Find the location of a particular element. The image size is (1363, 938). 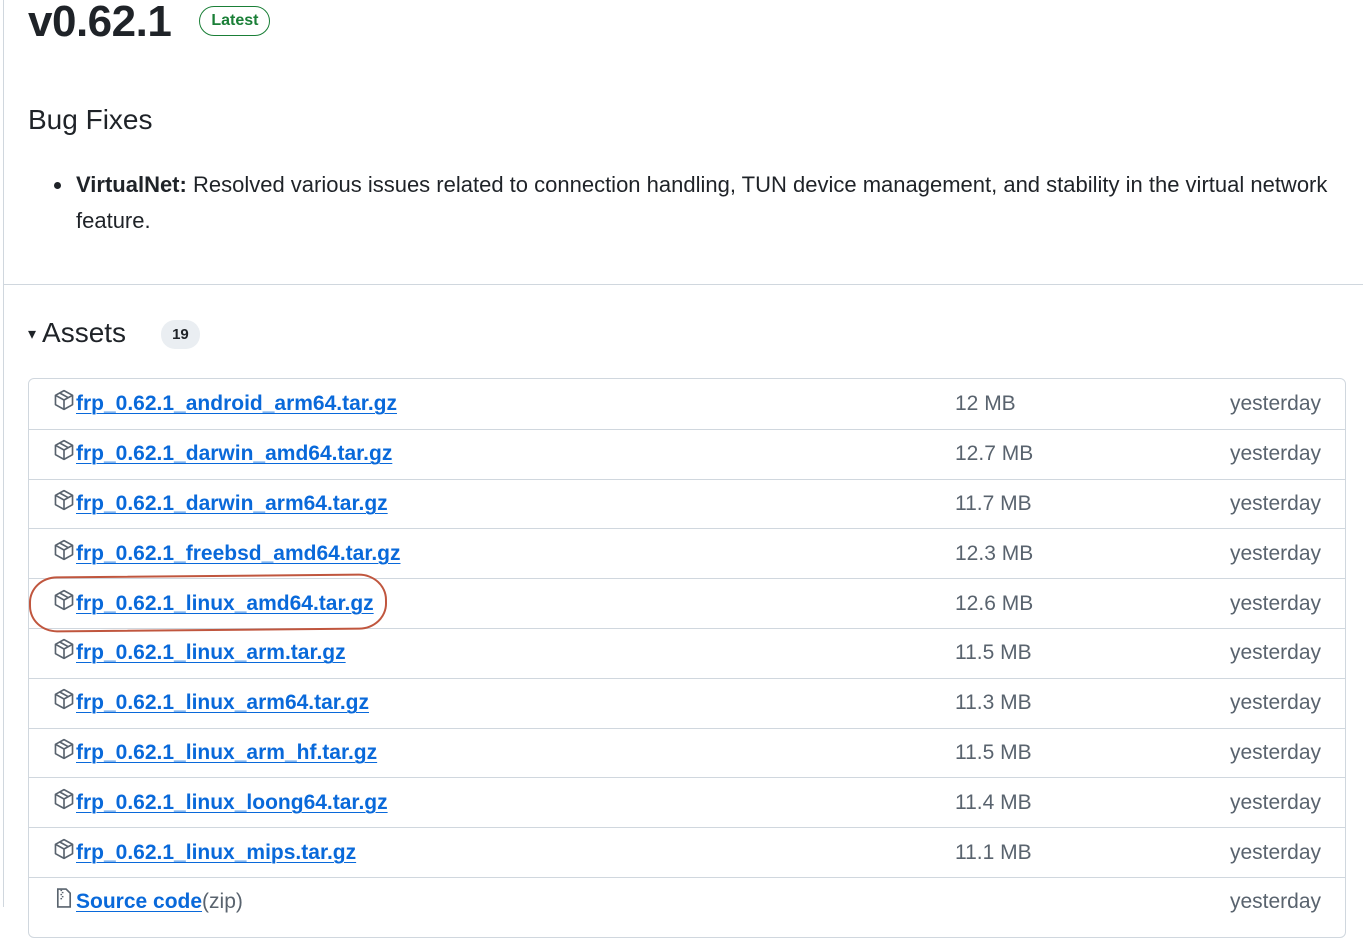

asset-name: frp_0.62.1_freebsd_amd64.tar.gz is located at coordinates (238, 553).